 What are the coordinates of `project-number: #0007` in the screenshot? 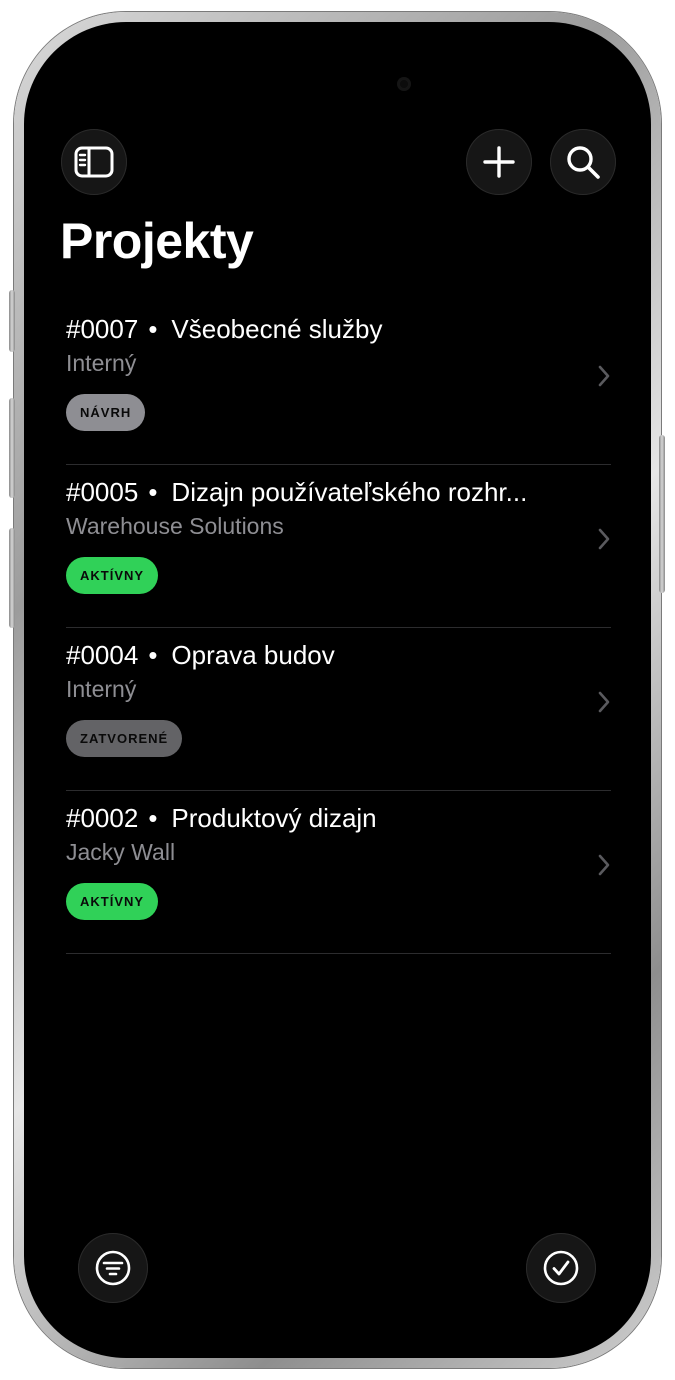 It's located at (102, 329).